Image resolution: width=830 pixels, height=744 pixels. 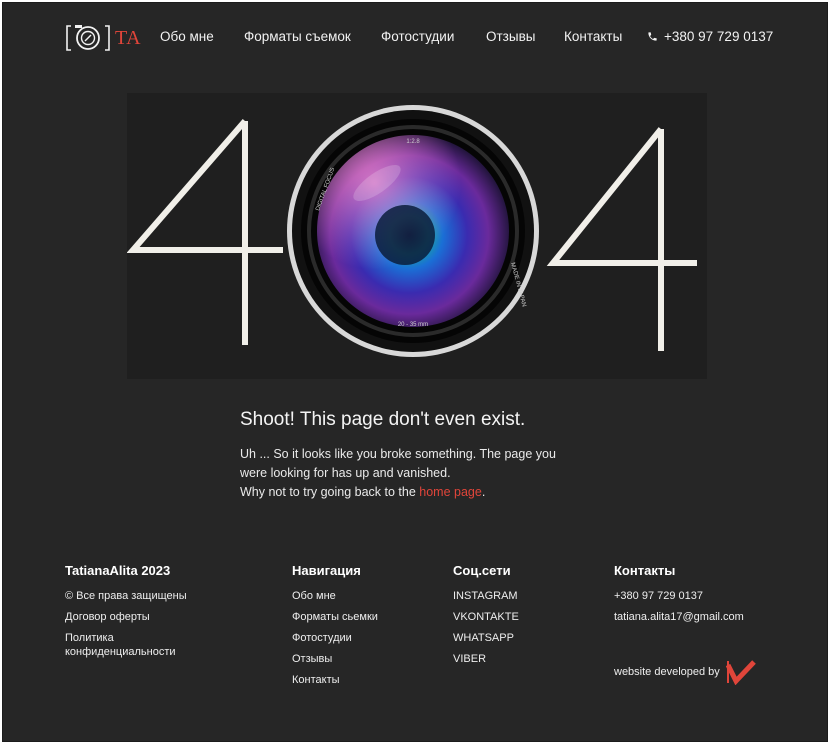 What do you see at coordinates (652, 36) in the screenshot?
I see `phone-icon` at bounding box center [652, 36].